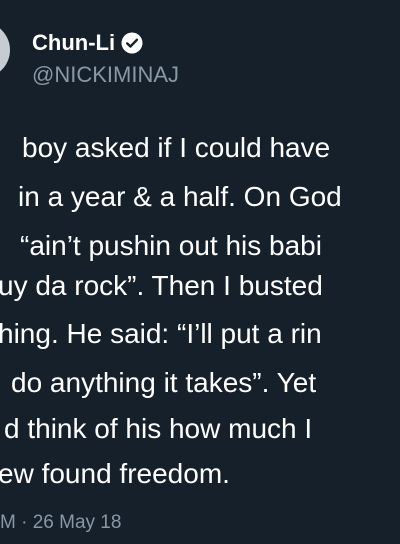 The image size is (400, 544). Describe the element at coordinates (105, 75) in the screenshot. I see `author-handle: @NICKIMINAJ` at that location.